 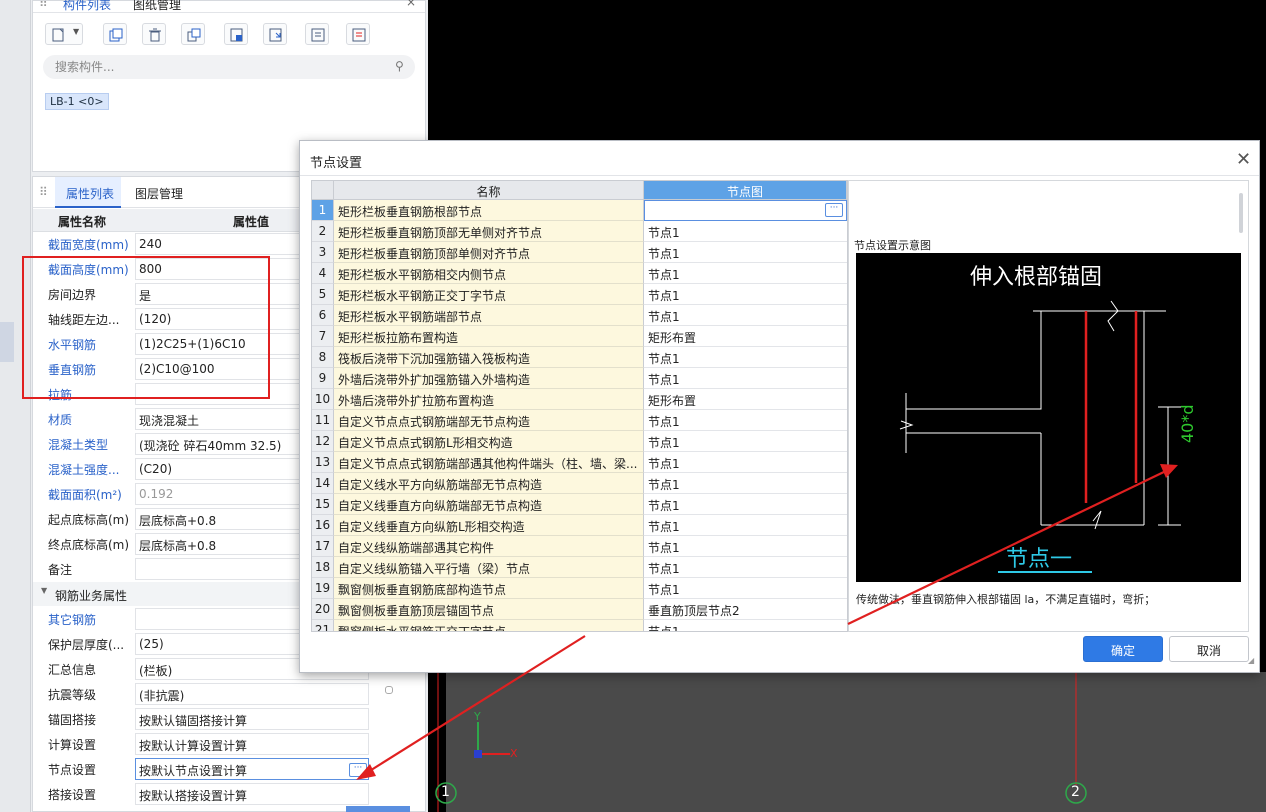 I want to click on node-name-cell: 自定义节点点式钢筋端部无节点构造, so click(x=489, y=420).